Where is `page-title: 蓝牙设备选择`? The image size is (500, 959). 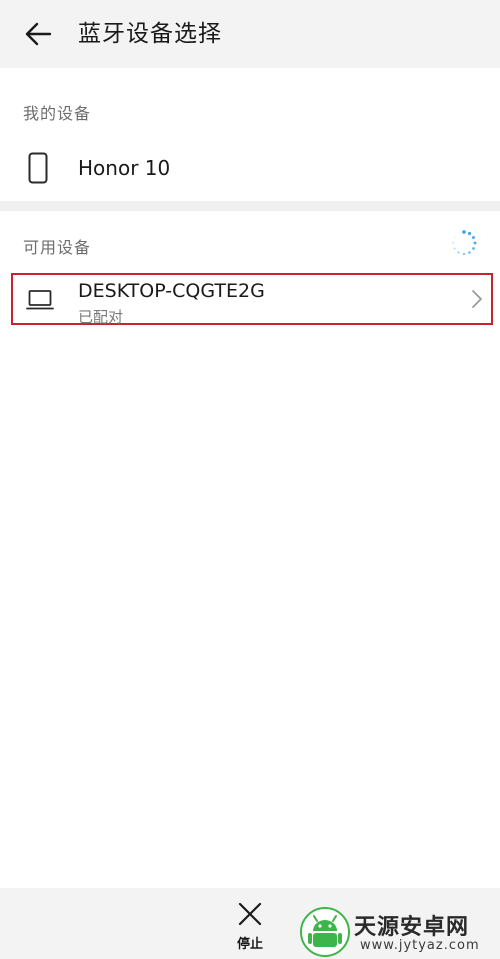
page-title: 蓝牙设备选择 is located at coordinates (150, 34).